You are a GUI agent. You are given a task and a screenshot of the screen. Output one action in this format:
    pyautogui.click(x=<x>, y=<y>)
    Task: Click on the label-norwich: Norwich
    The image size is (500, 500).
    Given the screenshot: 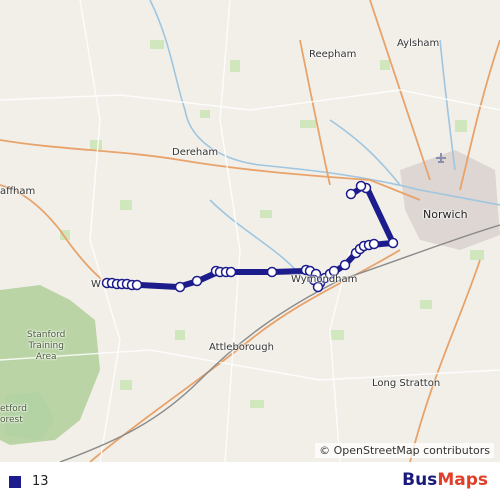 What is the action you would take?
    pyautogui.click(x=445, y=214)
    